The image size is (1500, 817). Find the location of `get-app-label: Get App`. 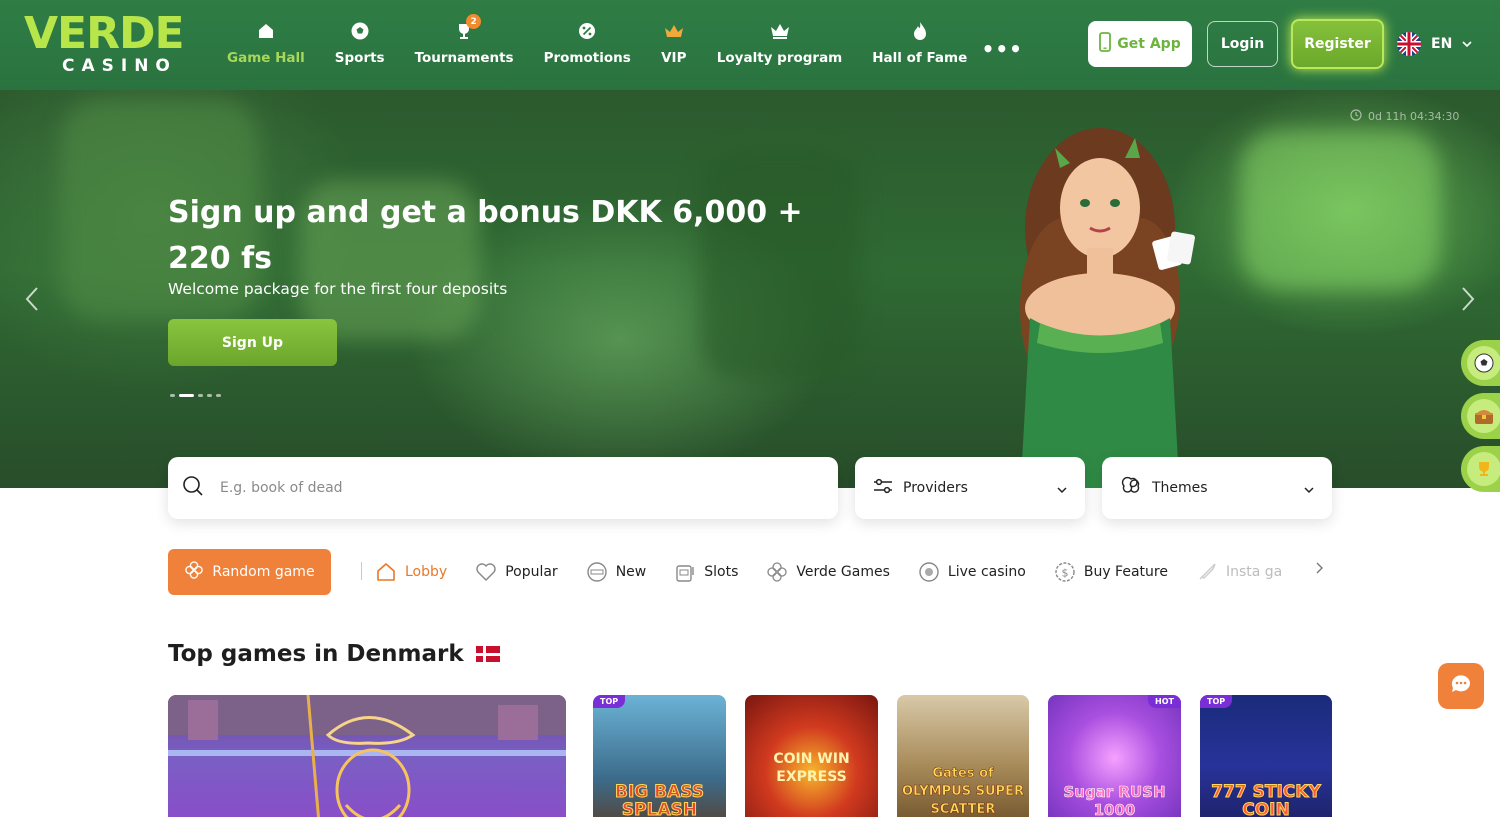

get-app-label: Get App is located at coordinates (1149, 44).